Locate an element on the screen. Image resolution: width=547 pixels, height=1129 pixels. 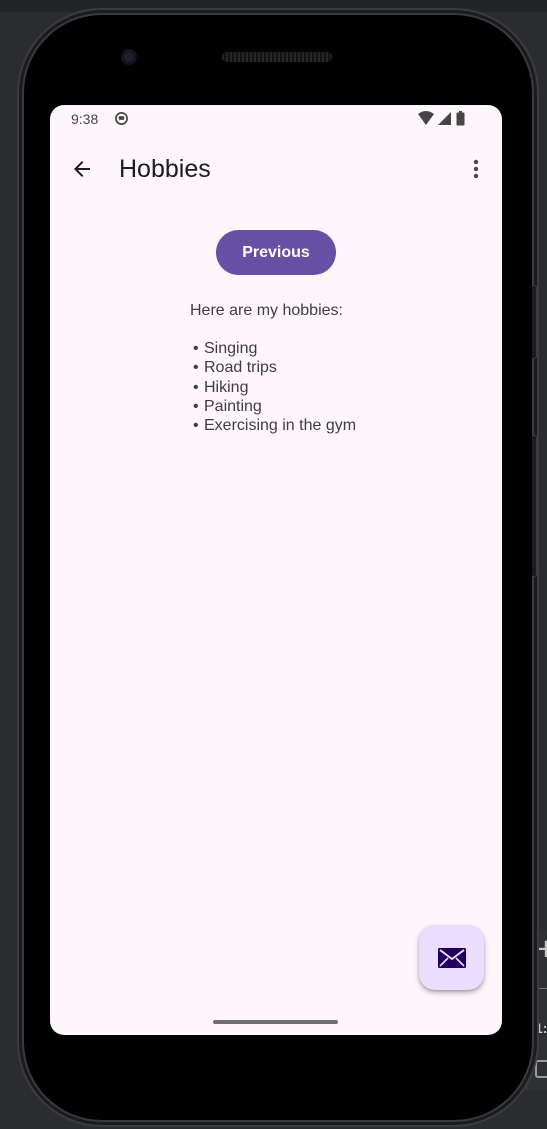
status-bar: 9:38 is located at coordinates (276, 119).